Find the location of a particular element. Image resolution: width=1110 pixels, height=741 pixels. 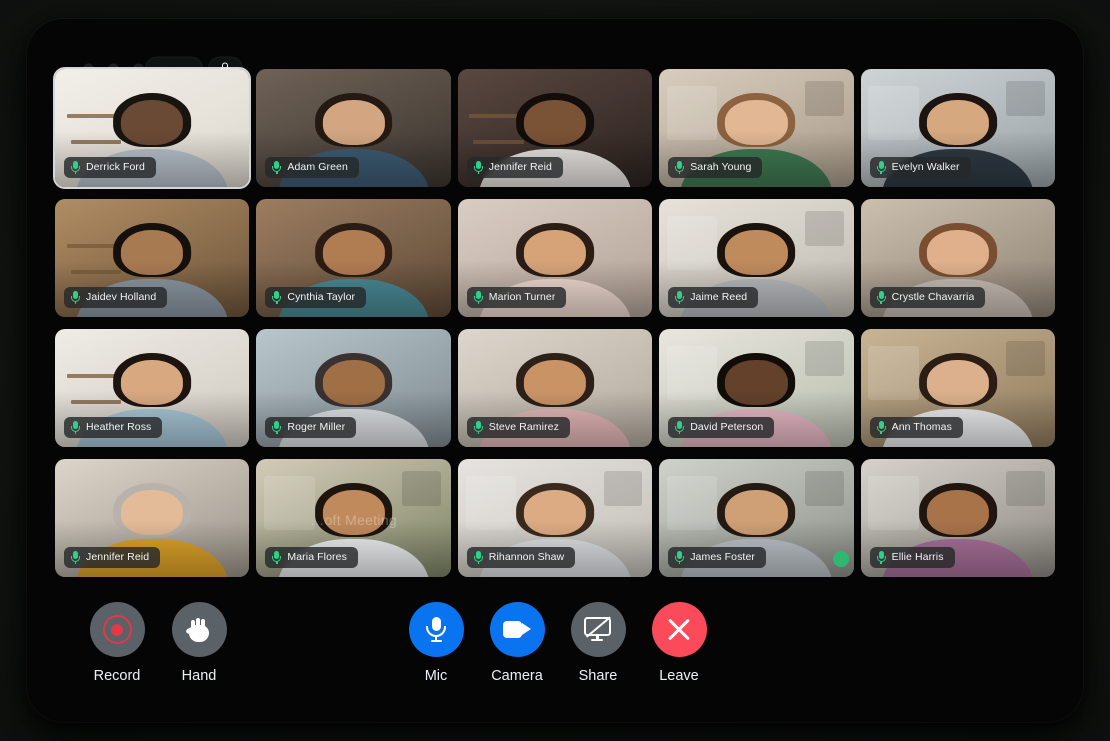

record-button-label: Record is located at coordinates (117, 676).